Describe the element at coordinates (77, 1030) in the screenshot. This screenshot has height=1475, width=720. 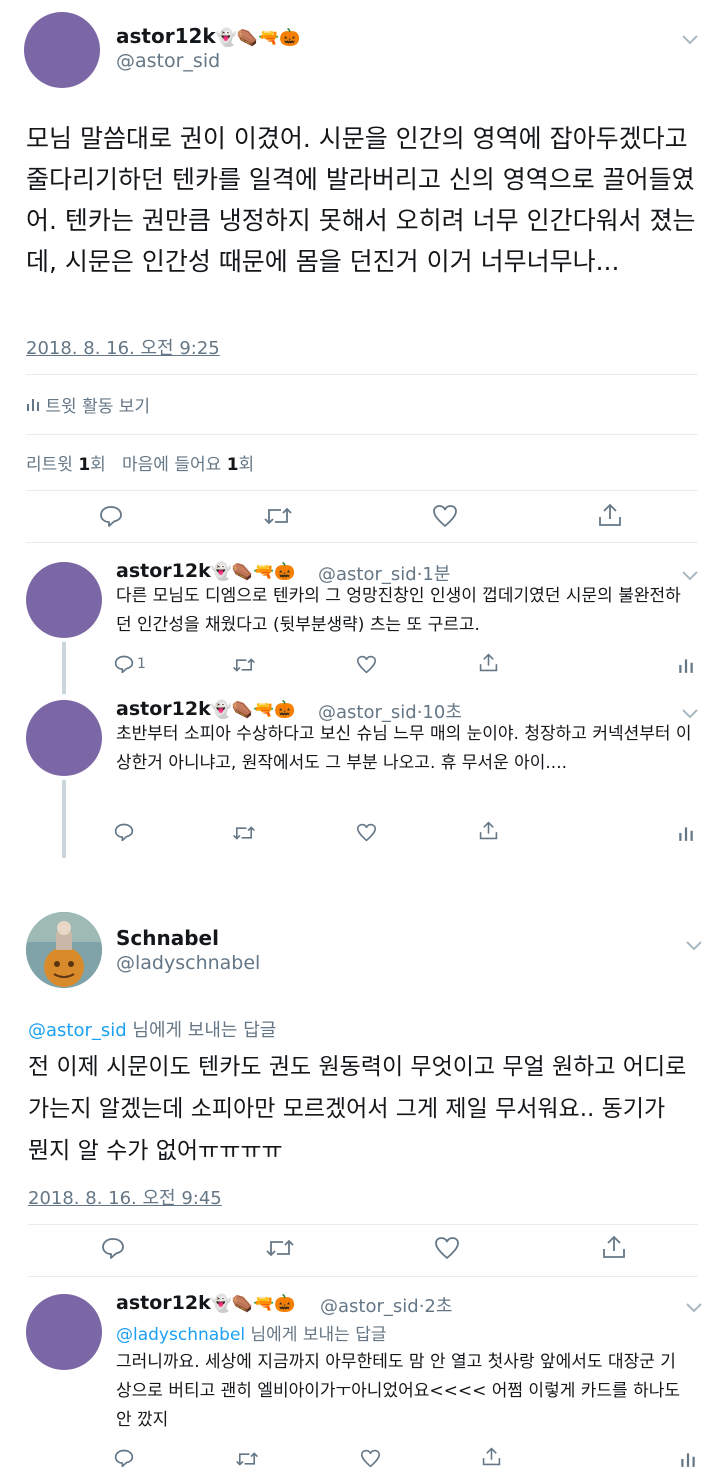
I see `reply-to-handle: @astor_sid` at that location.